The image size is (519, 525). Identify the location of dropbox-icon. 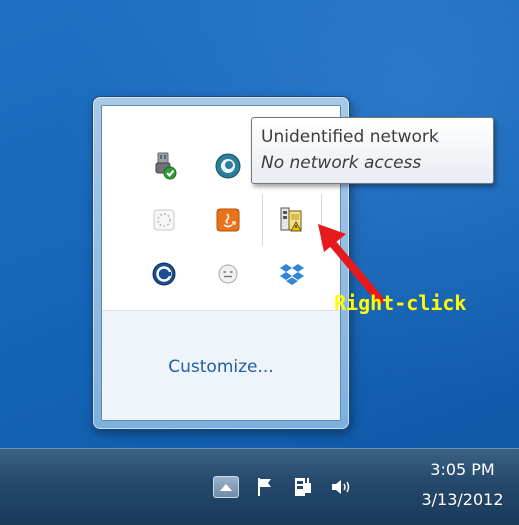
(292, 274).